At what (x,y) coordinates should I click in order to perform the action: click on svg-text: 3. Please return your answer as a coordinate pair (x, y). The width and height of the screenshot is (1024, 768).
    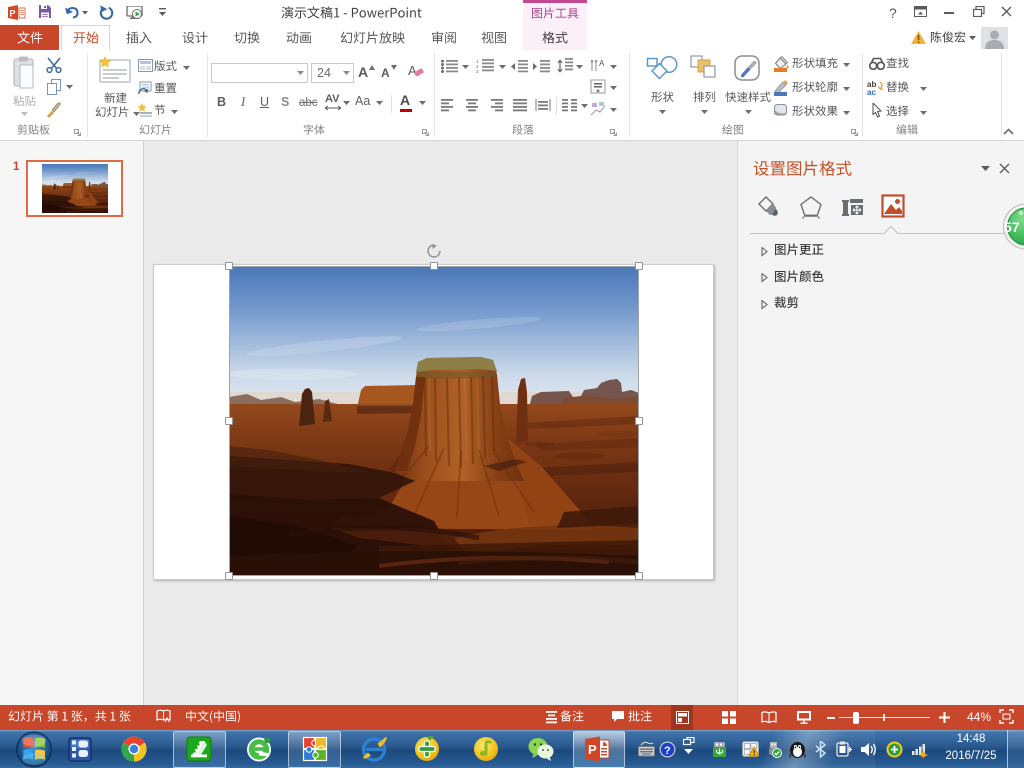
    Looking at the image, I should click on (477, 71).